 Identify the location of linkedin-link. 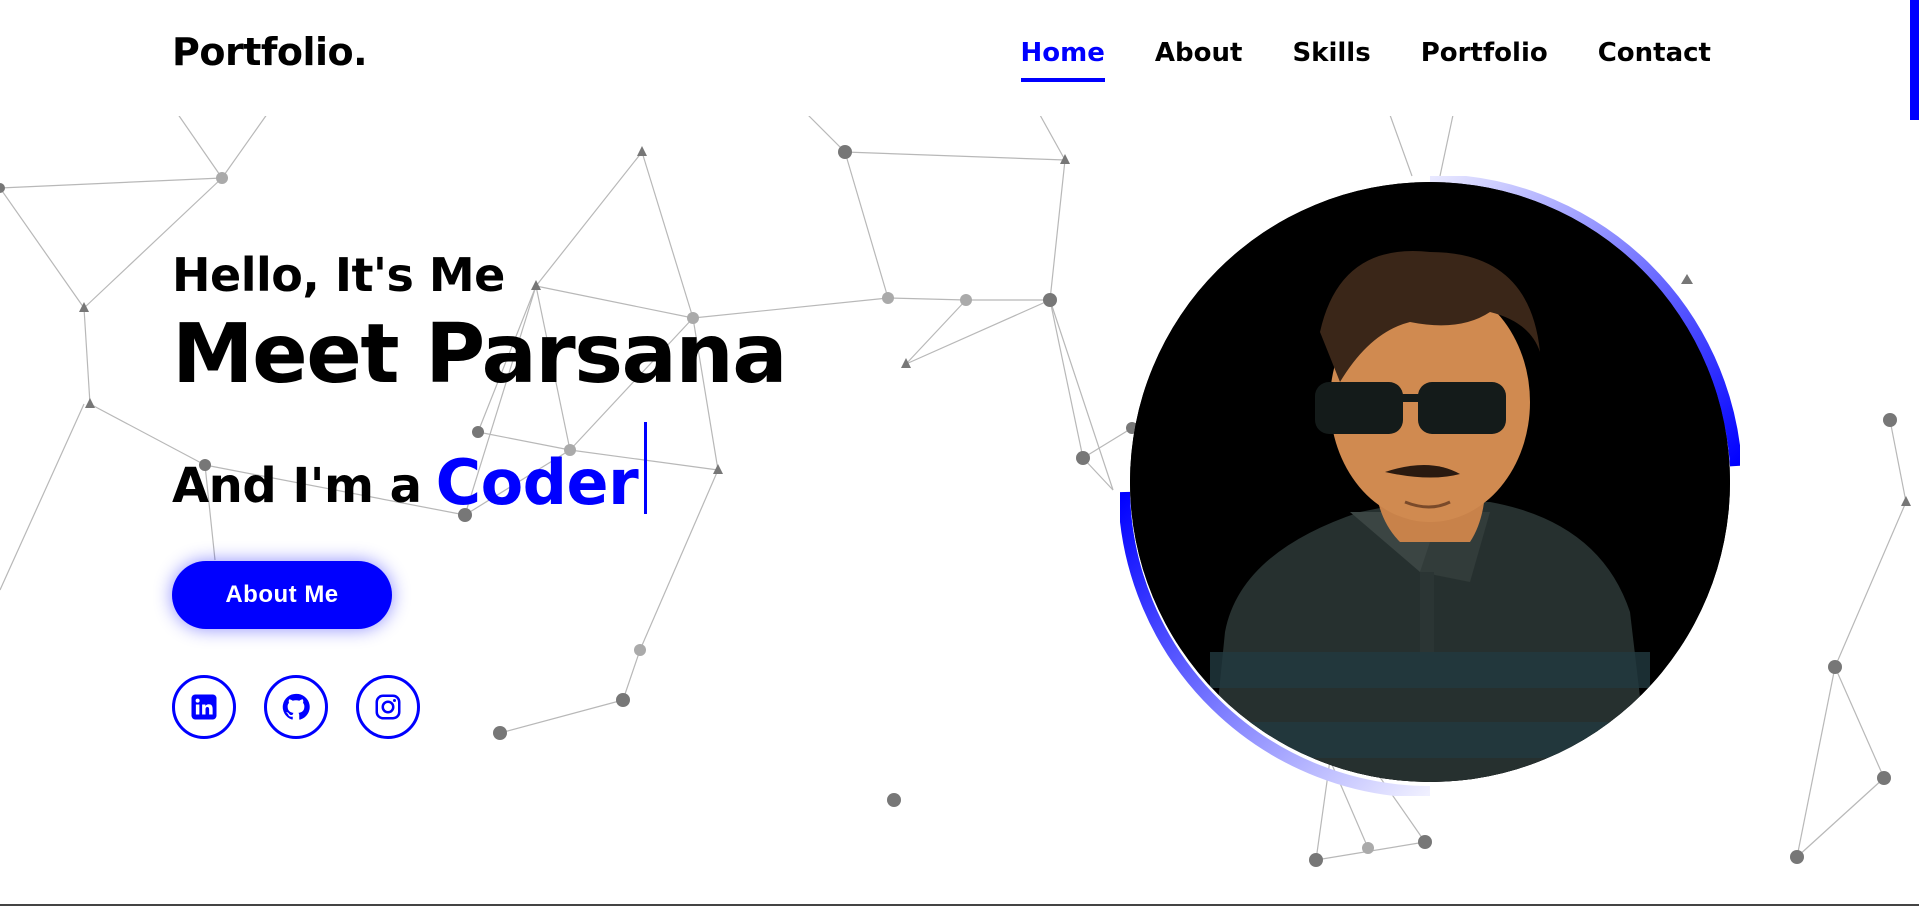
(204, 707).